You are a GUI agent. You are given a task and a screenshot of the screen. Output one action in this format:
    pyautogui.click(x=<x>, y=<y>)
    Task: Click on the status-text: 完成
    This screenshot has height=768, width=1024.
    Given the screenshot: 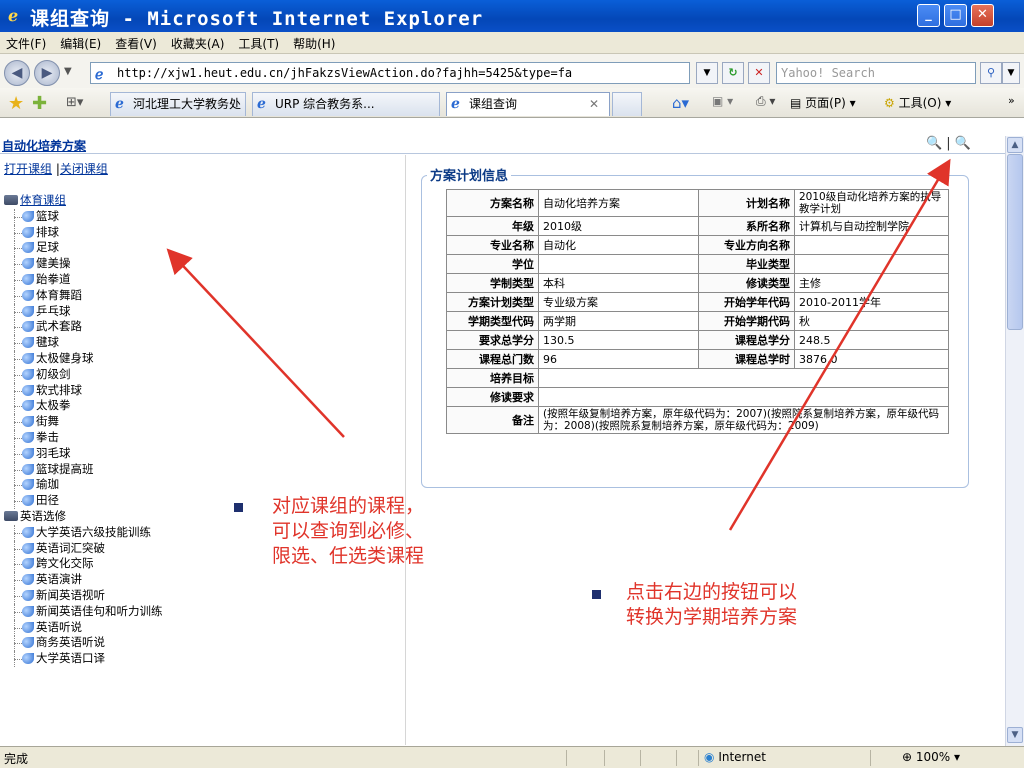 What is the action you would take?
    pyautogui.click(x=16, y=759)
    